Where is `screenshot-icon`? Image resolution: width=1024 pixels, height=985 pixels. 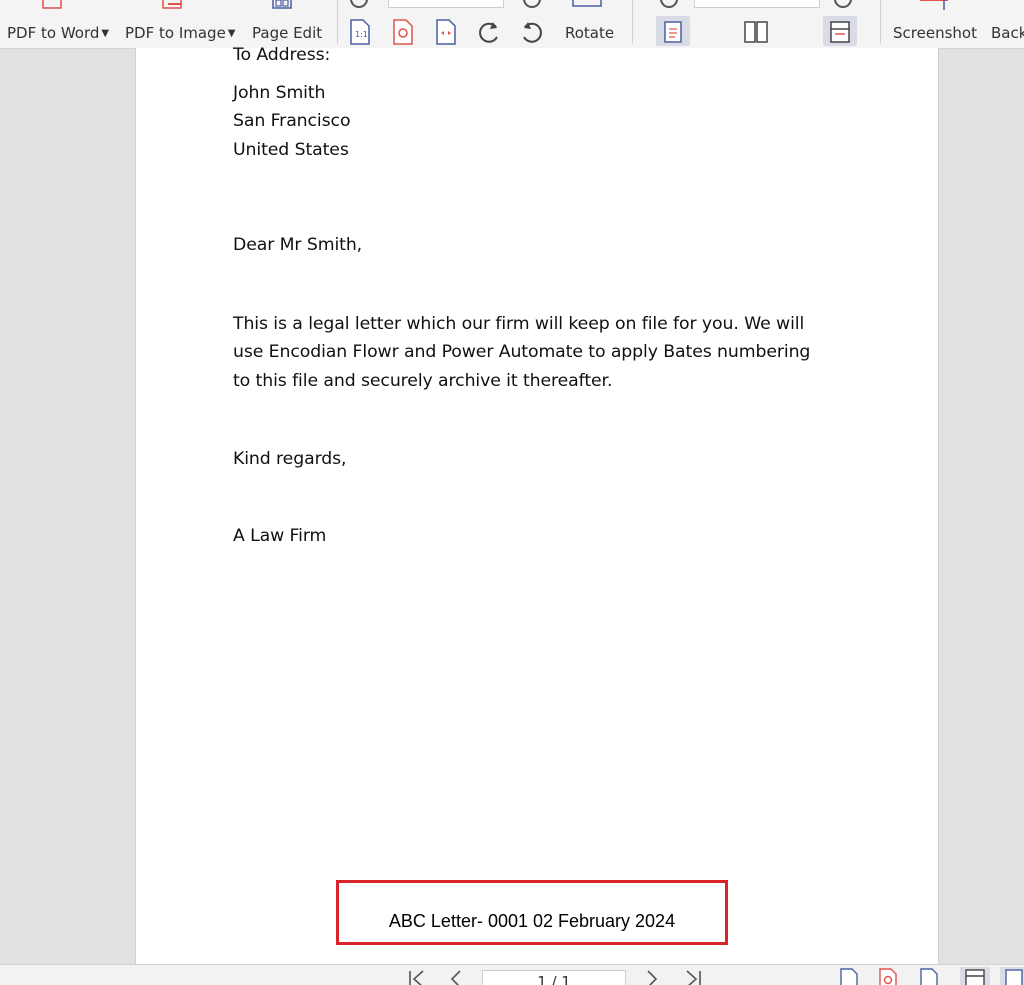
screenshot-icon is located at coordinates (935, 6).